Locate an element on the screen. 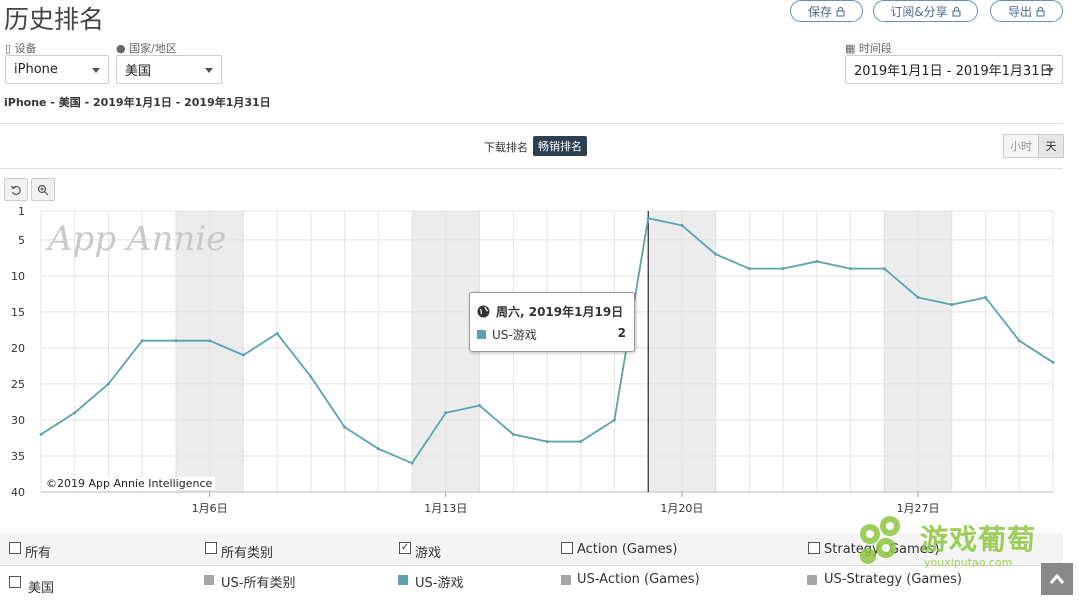  scroll-to-top-button is located at coordinates (1057, 579).